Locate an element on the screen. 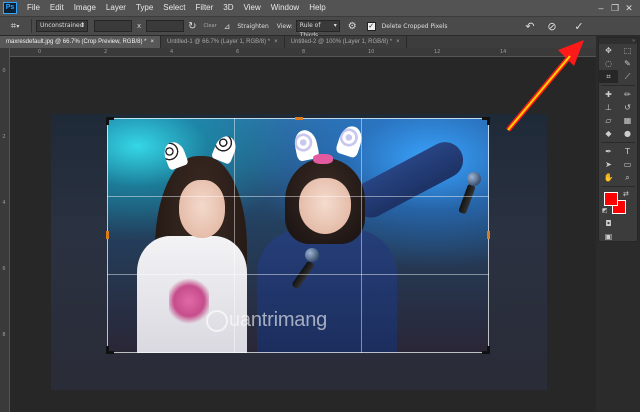  window-controls: – ❐ ✕ is located at coordinates (615, 8).